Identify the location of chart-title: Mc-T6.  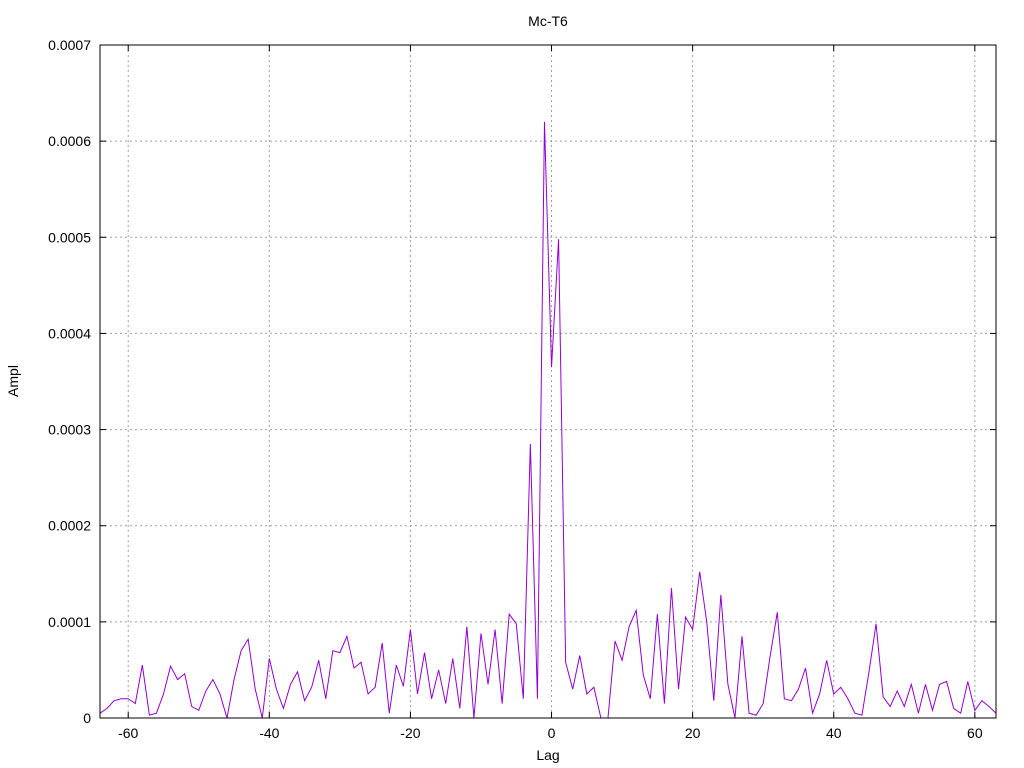
(548, 21).